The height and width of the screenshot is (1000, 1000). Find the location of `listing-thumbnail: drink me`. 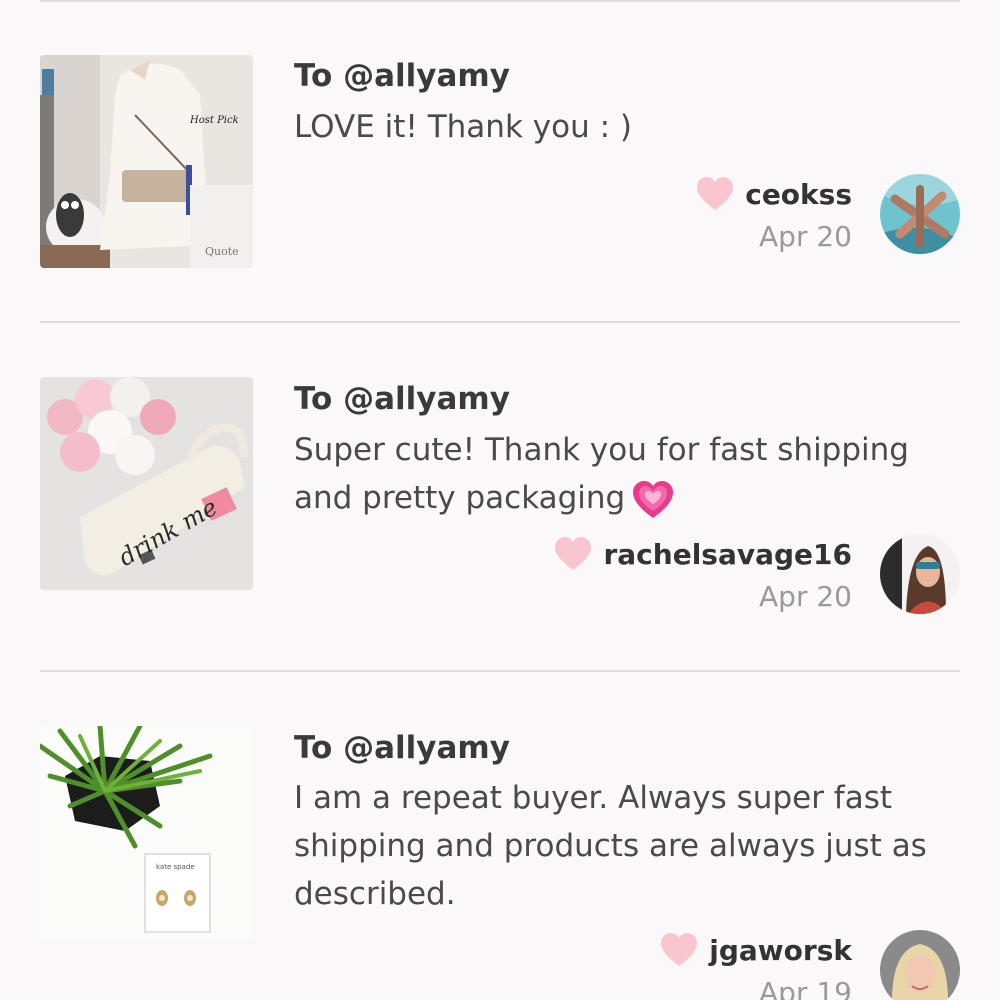

listing-thumbnail: drink me is located at coordinates (146, 483).